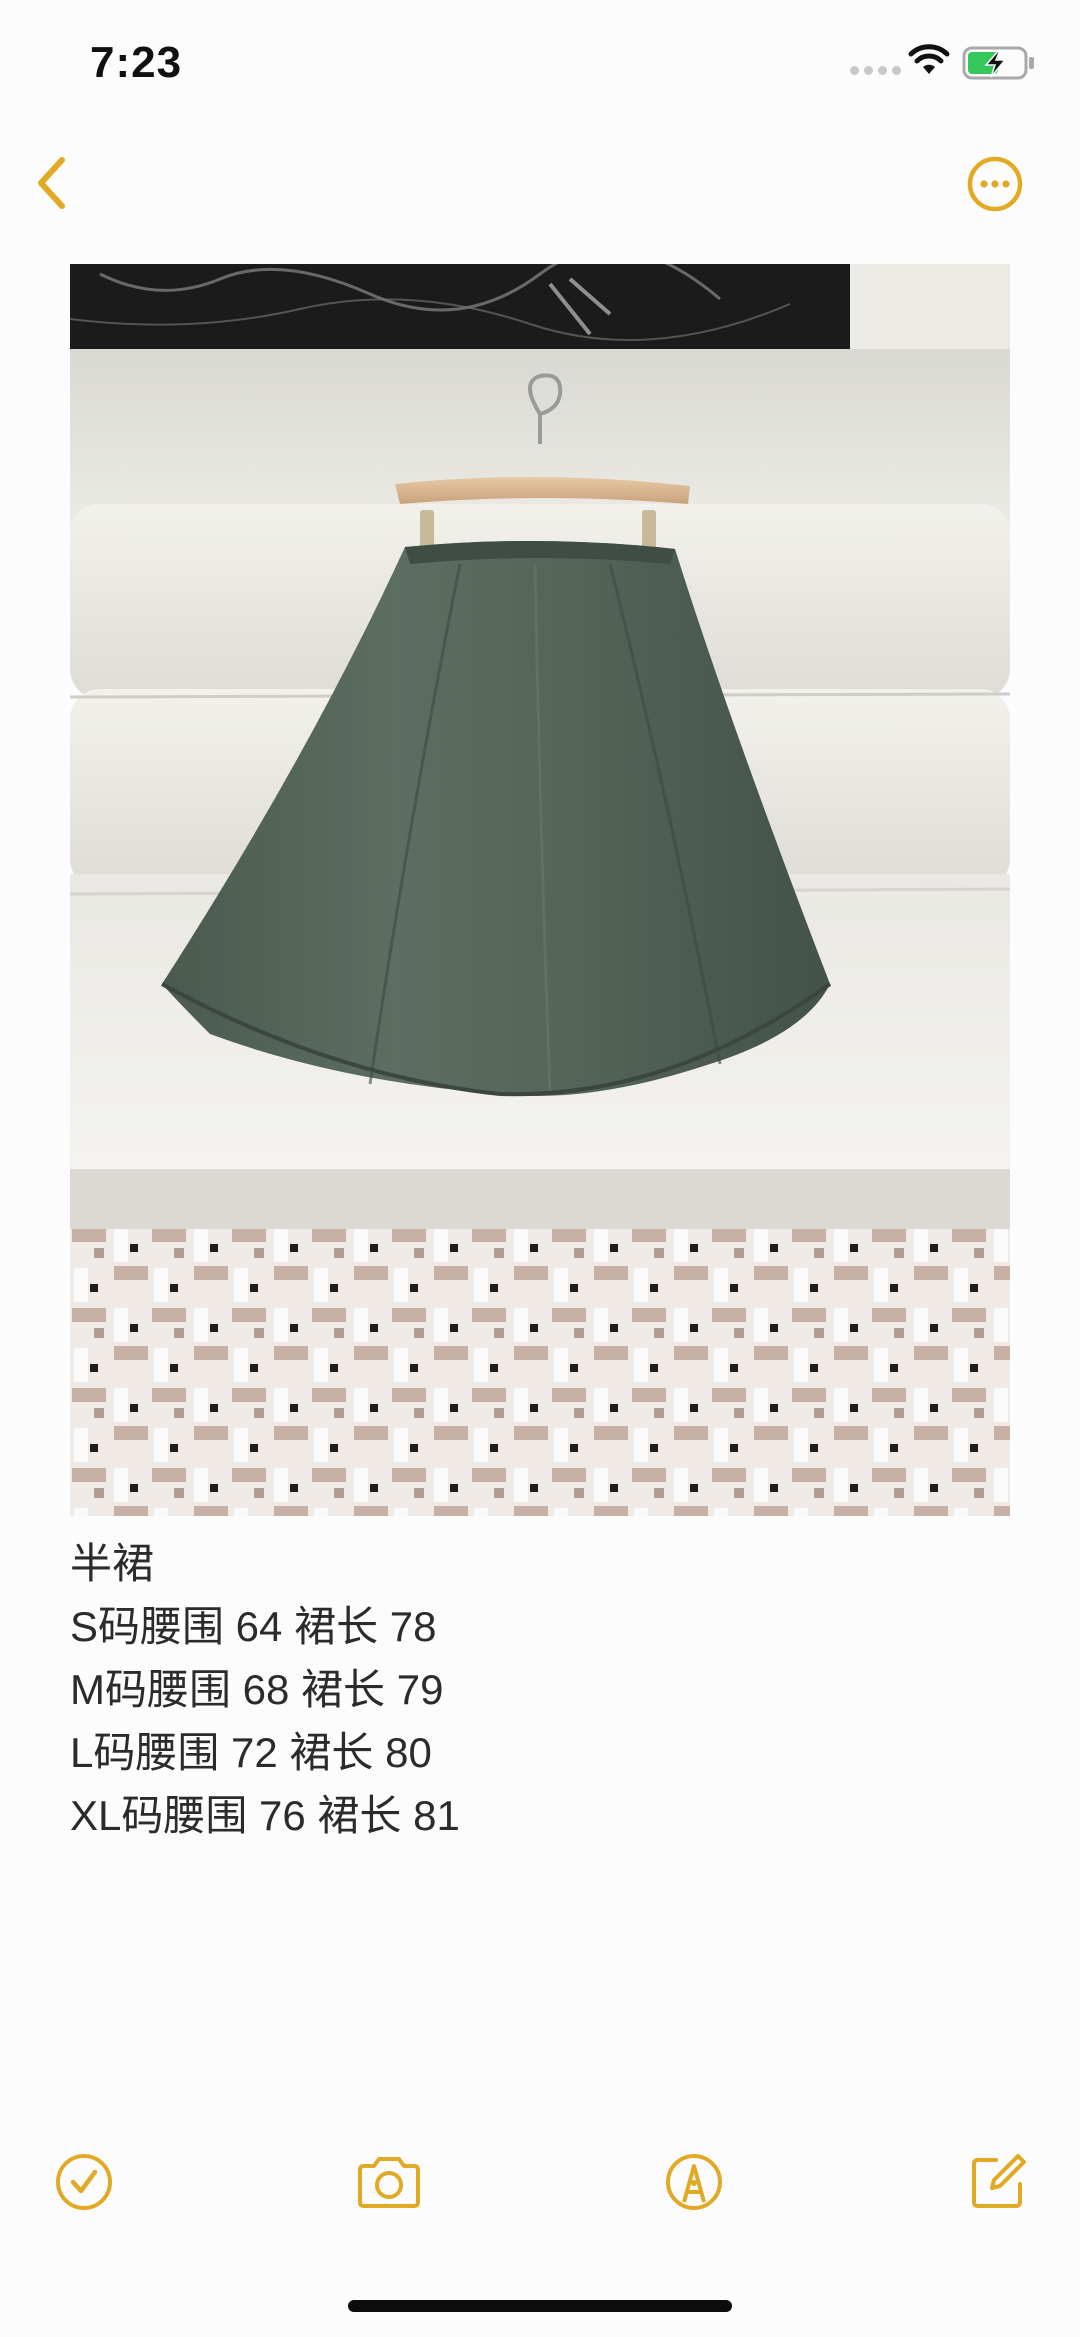  I want to click on note-line-m: M码腰围 68 裙长 79, so click(257, 1689).